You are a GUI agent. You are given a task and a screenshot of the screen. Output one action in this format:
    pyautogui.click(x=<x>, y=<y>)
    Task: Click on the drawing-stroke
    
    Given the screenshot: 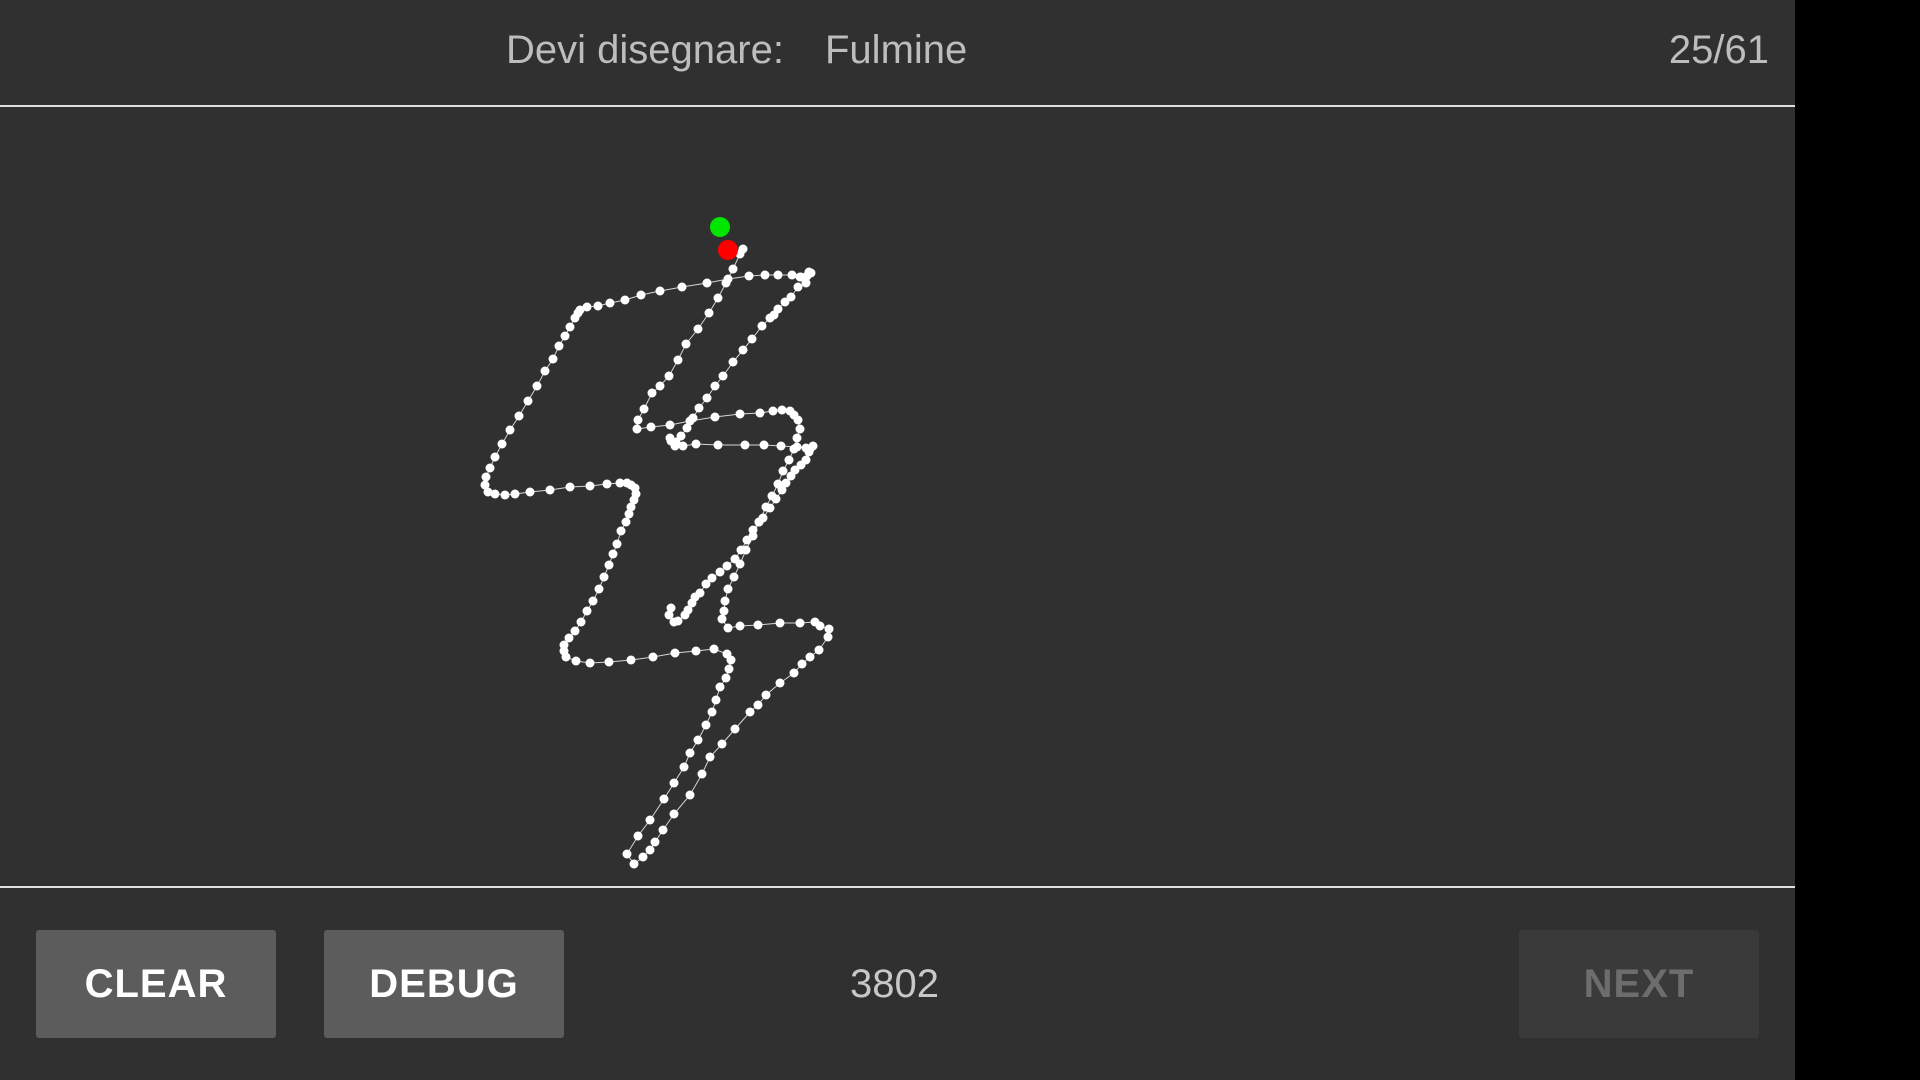 What is the action you would take?
    pyautogui.click(x=657, y=543)
    